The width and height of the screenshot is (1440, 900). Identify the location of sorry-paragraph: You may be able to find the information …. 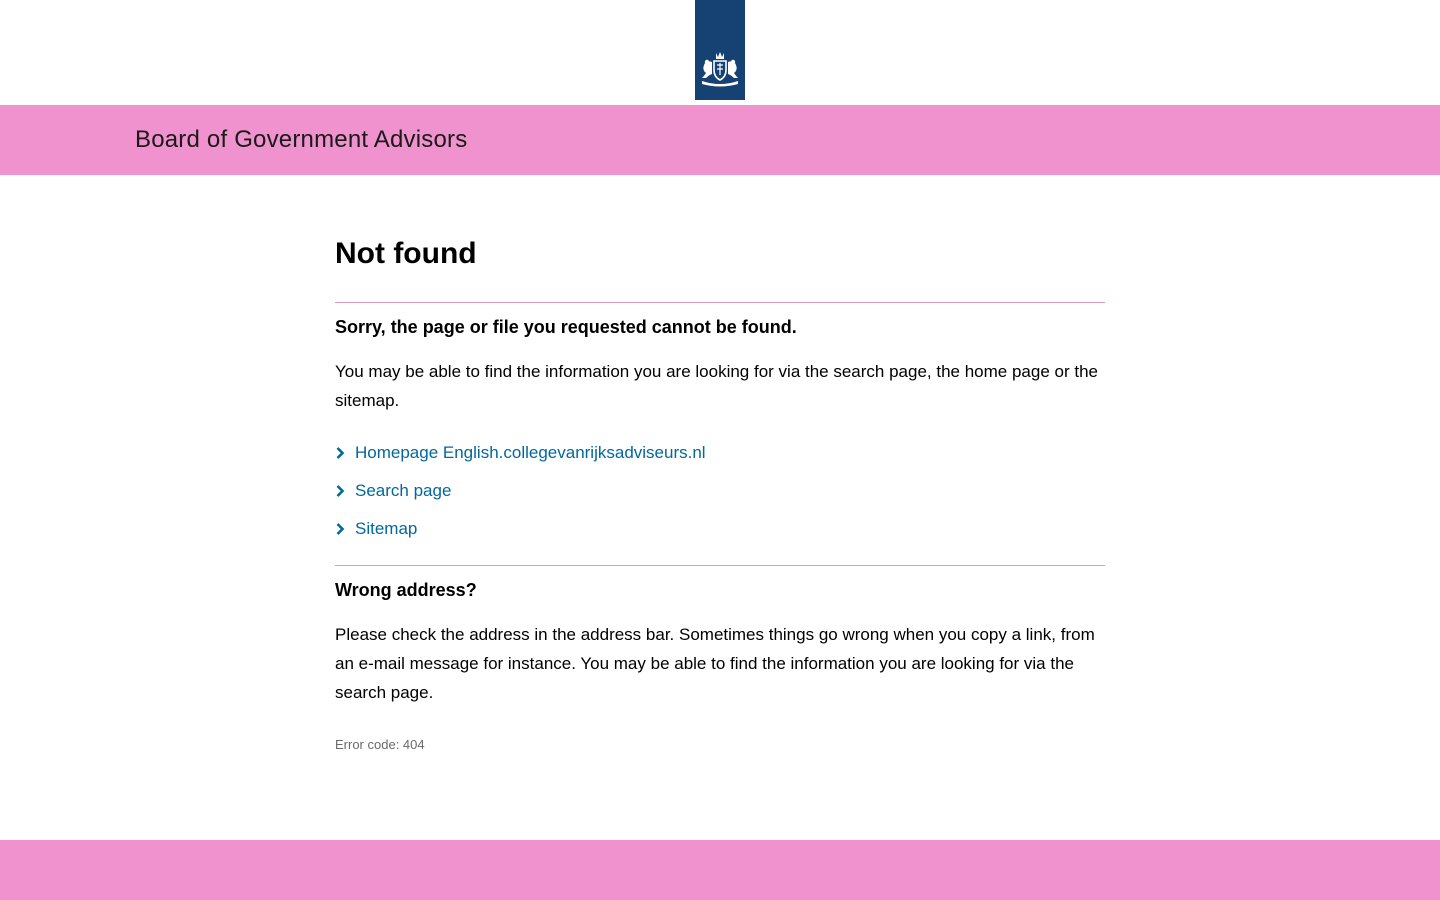
(716, 386).